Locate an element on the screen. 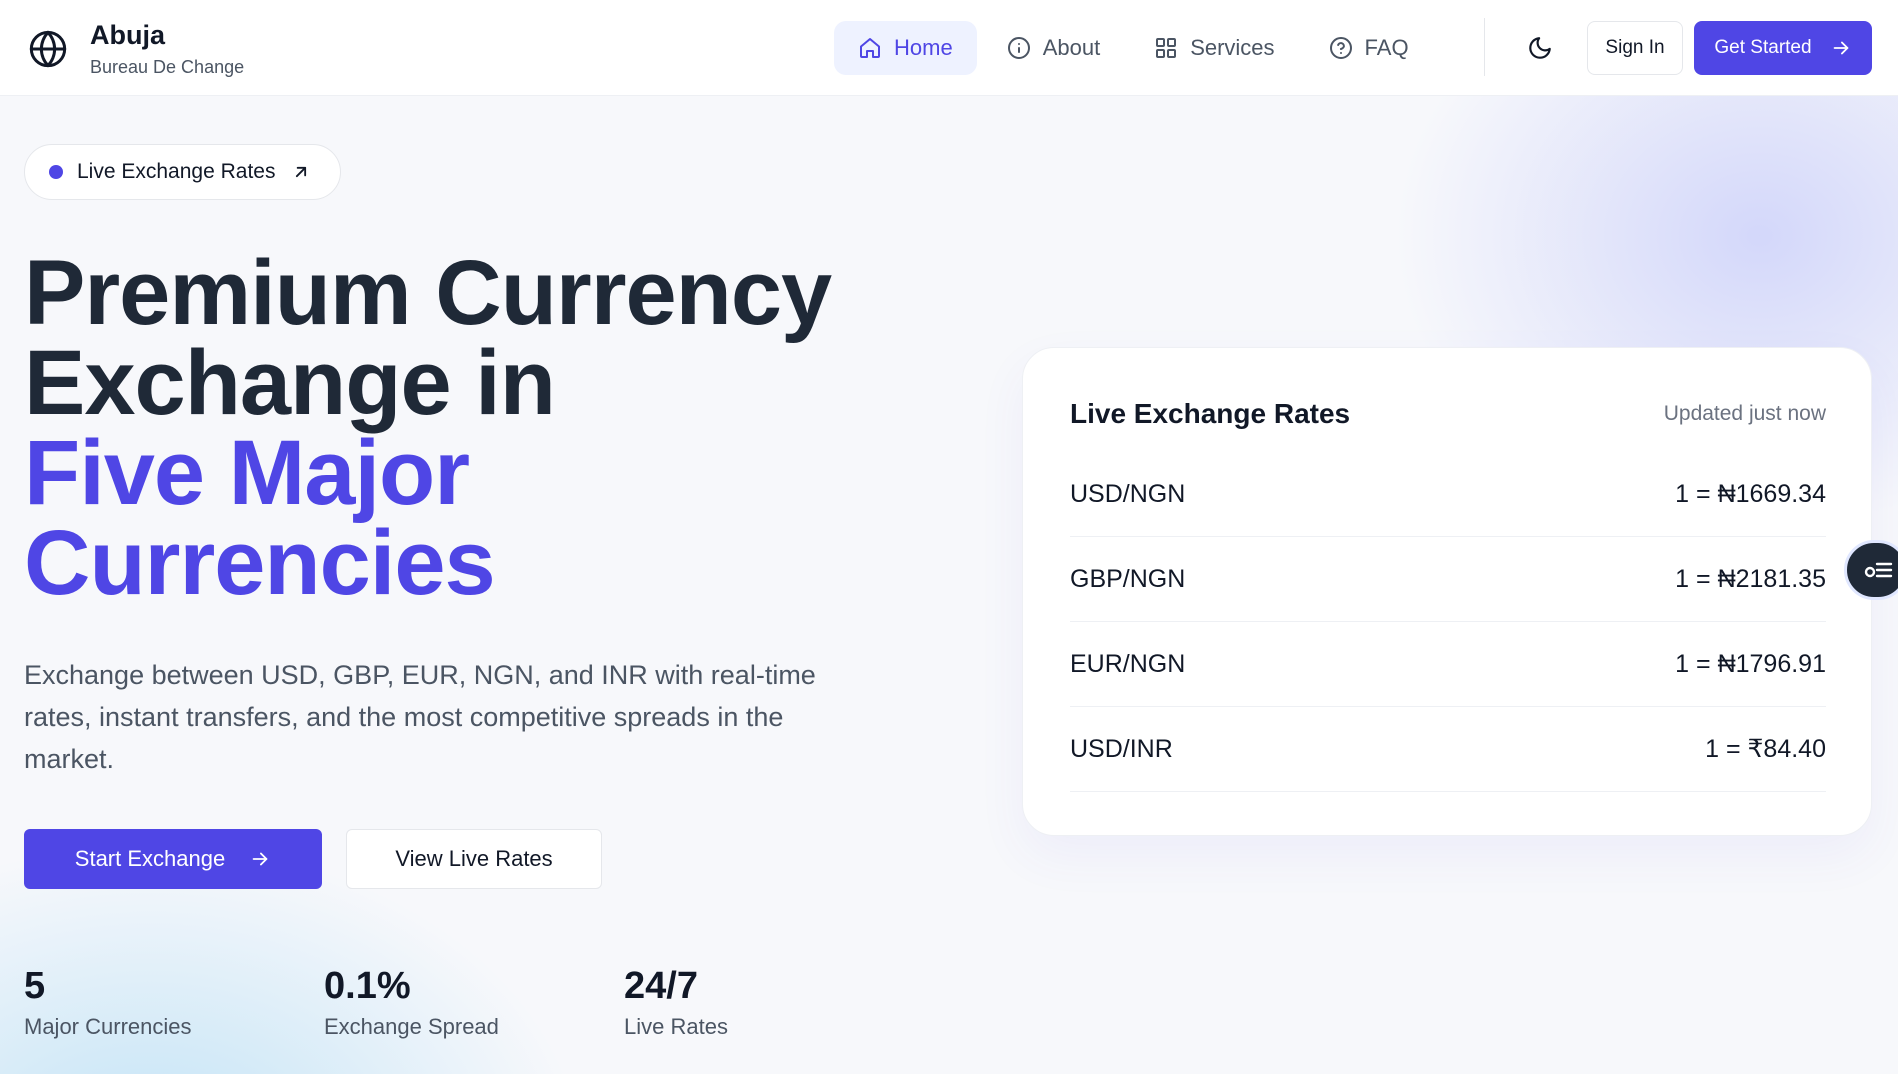  moon-icon is located at coordinates (1540, 48).